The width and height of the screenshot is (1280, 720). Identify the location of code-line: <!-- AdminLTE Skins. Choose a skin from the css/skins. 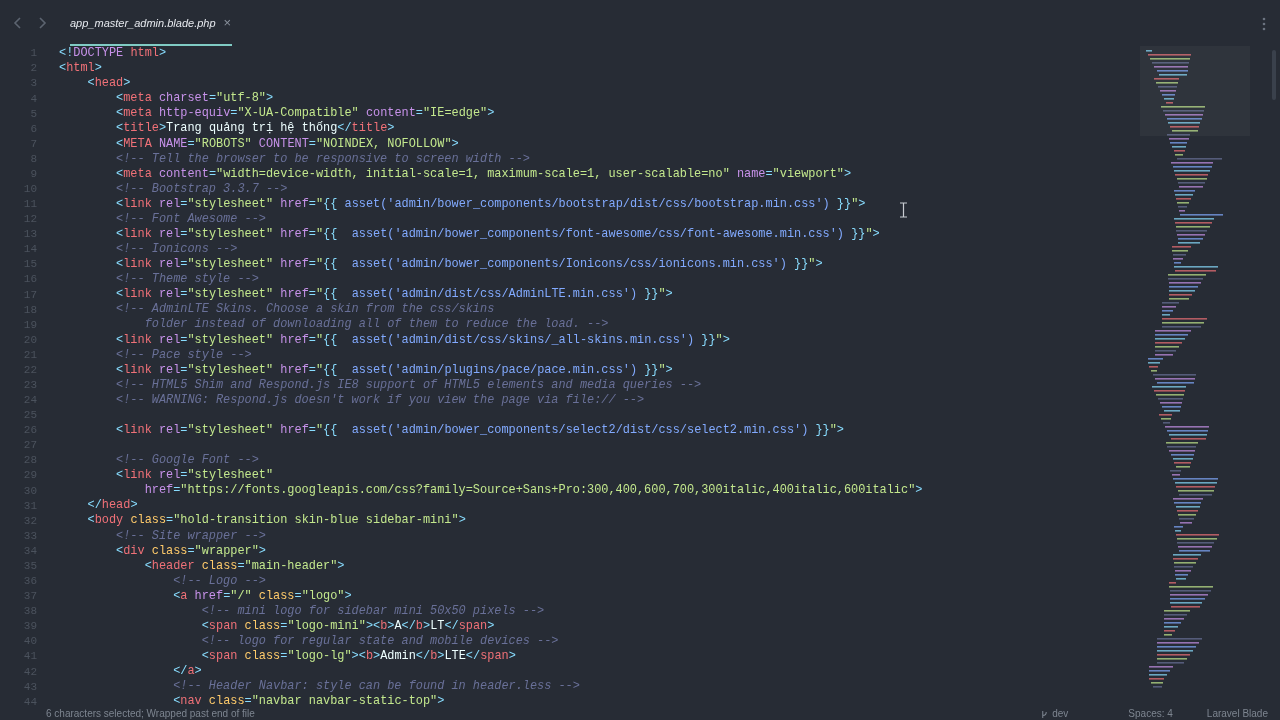
(305, 310).